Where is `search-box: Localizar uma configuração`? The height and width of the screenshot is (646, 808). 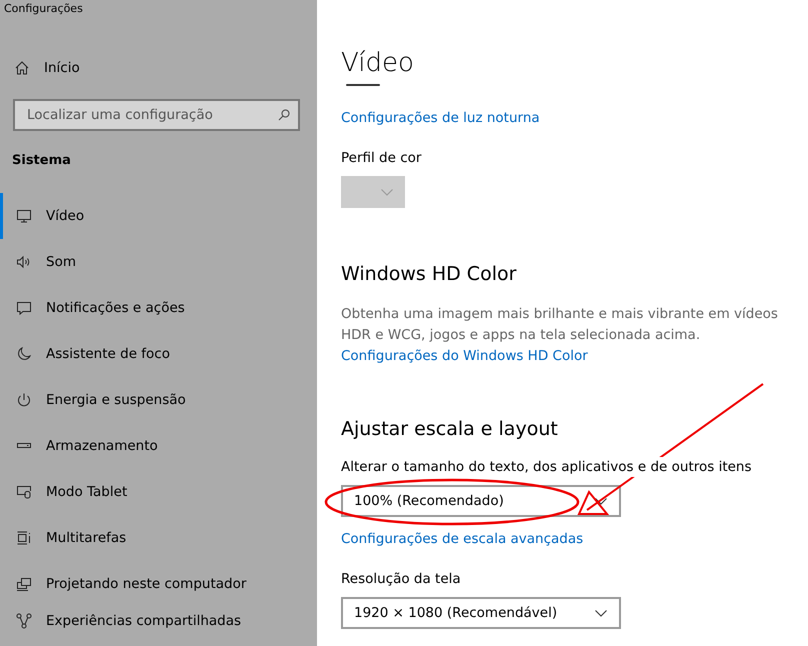
search-box: Localizar uma configuração is located at coordinates (156, 115).